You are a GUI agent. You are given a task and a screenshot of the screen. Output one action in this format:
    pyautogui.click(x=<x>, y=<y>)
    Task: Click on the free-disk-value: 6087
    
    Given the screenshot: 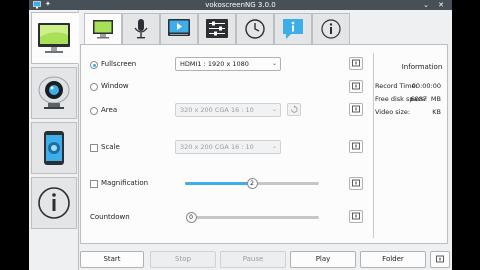 What is the action you would take?
    pyautogui.click(x=418, y=99)
    